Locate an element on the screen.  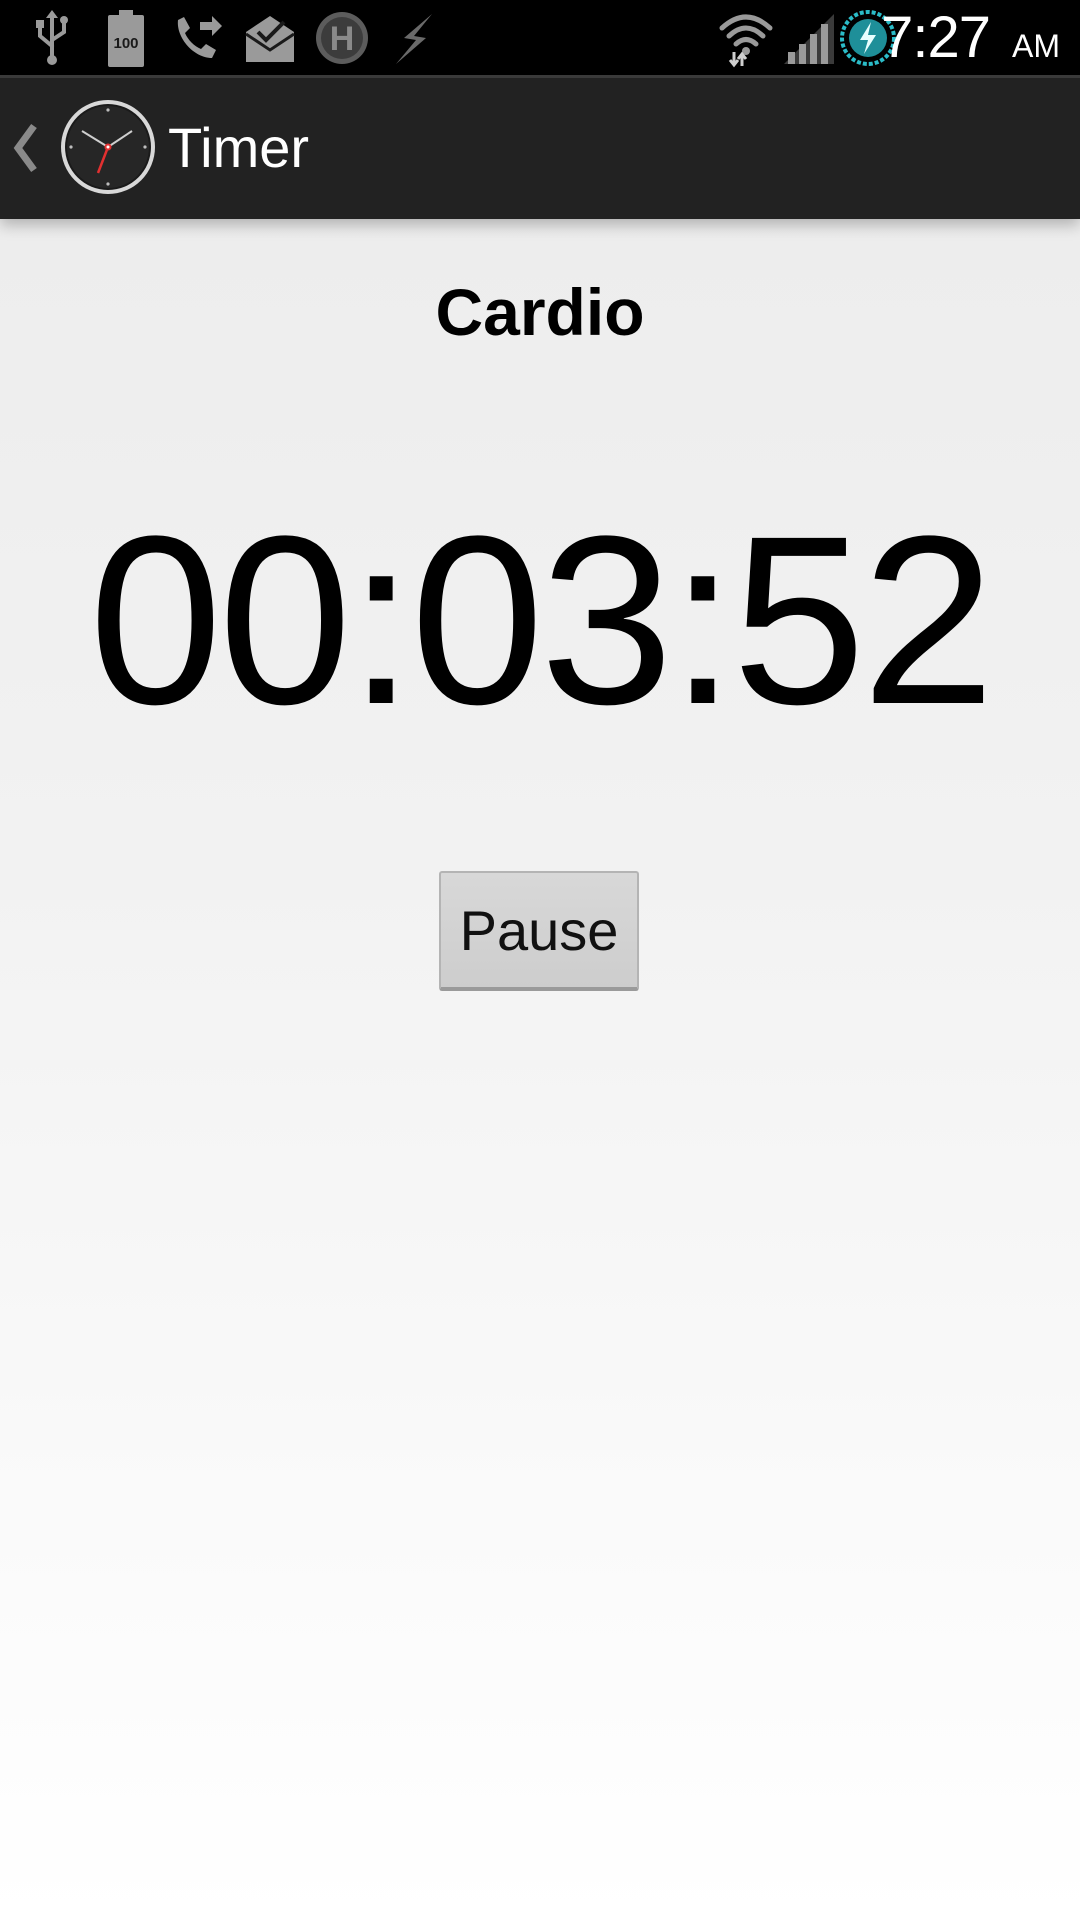
h-icon: H is located at coordinates (342, 38).